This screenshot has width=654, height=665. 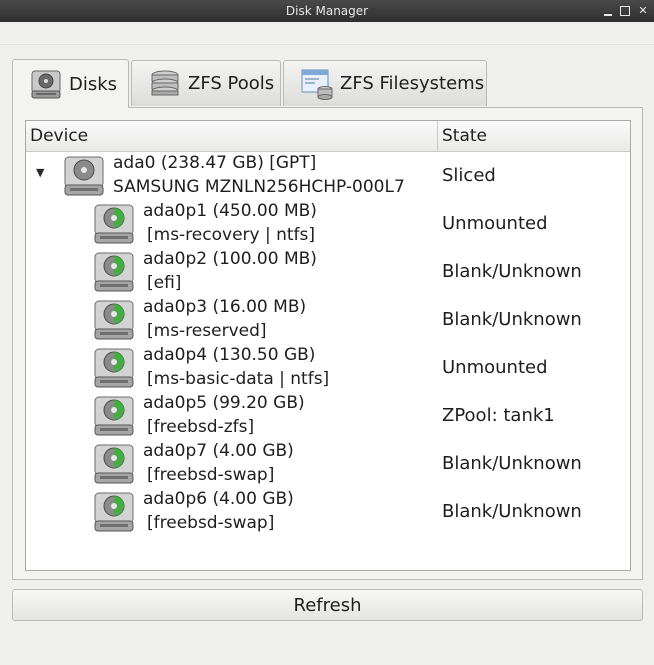 I want to click on device-state: ZPool: tank1, so click(x=498, y=415).